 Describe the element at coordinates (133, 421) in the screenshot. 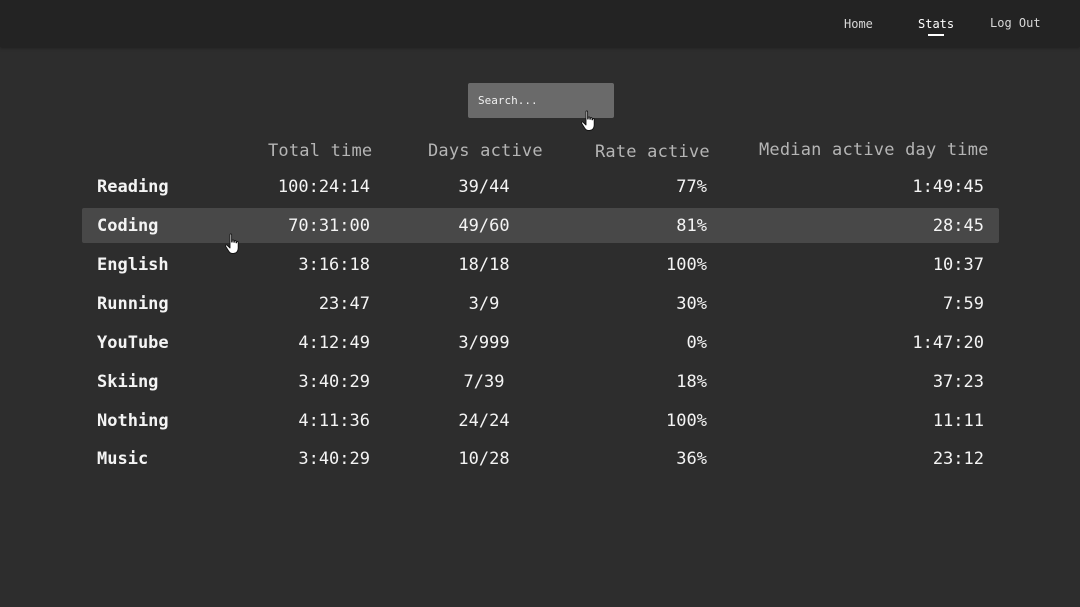

I see `row-activity-name: Nothing` at that location.